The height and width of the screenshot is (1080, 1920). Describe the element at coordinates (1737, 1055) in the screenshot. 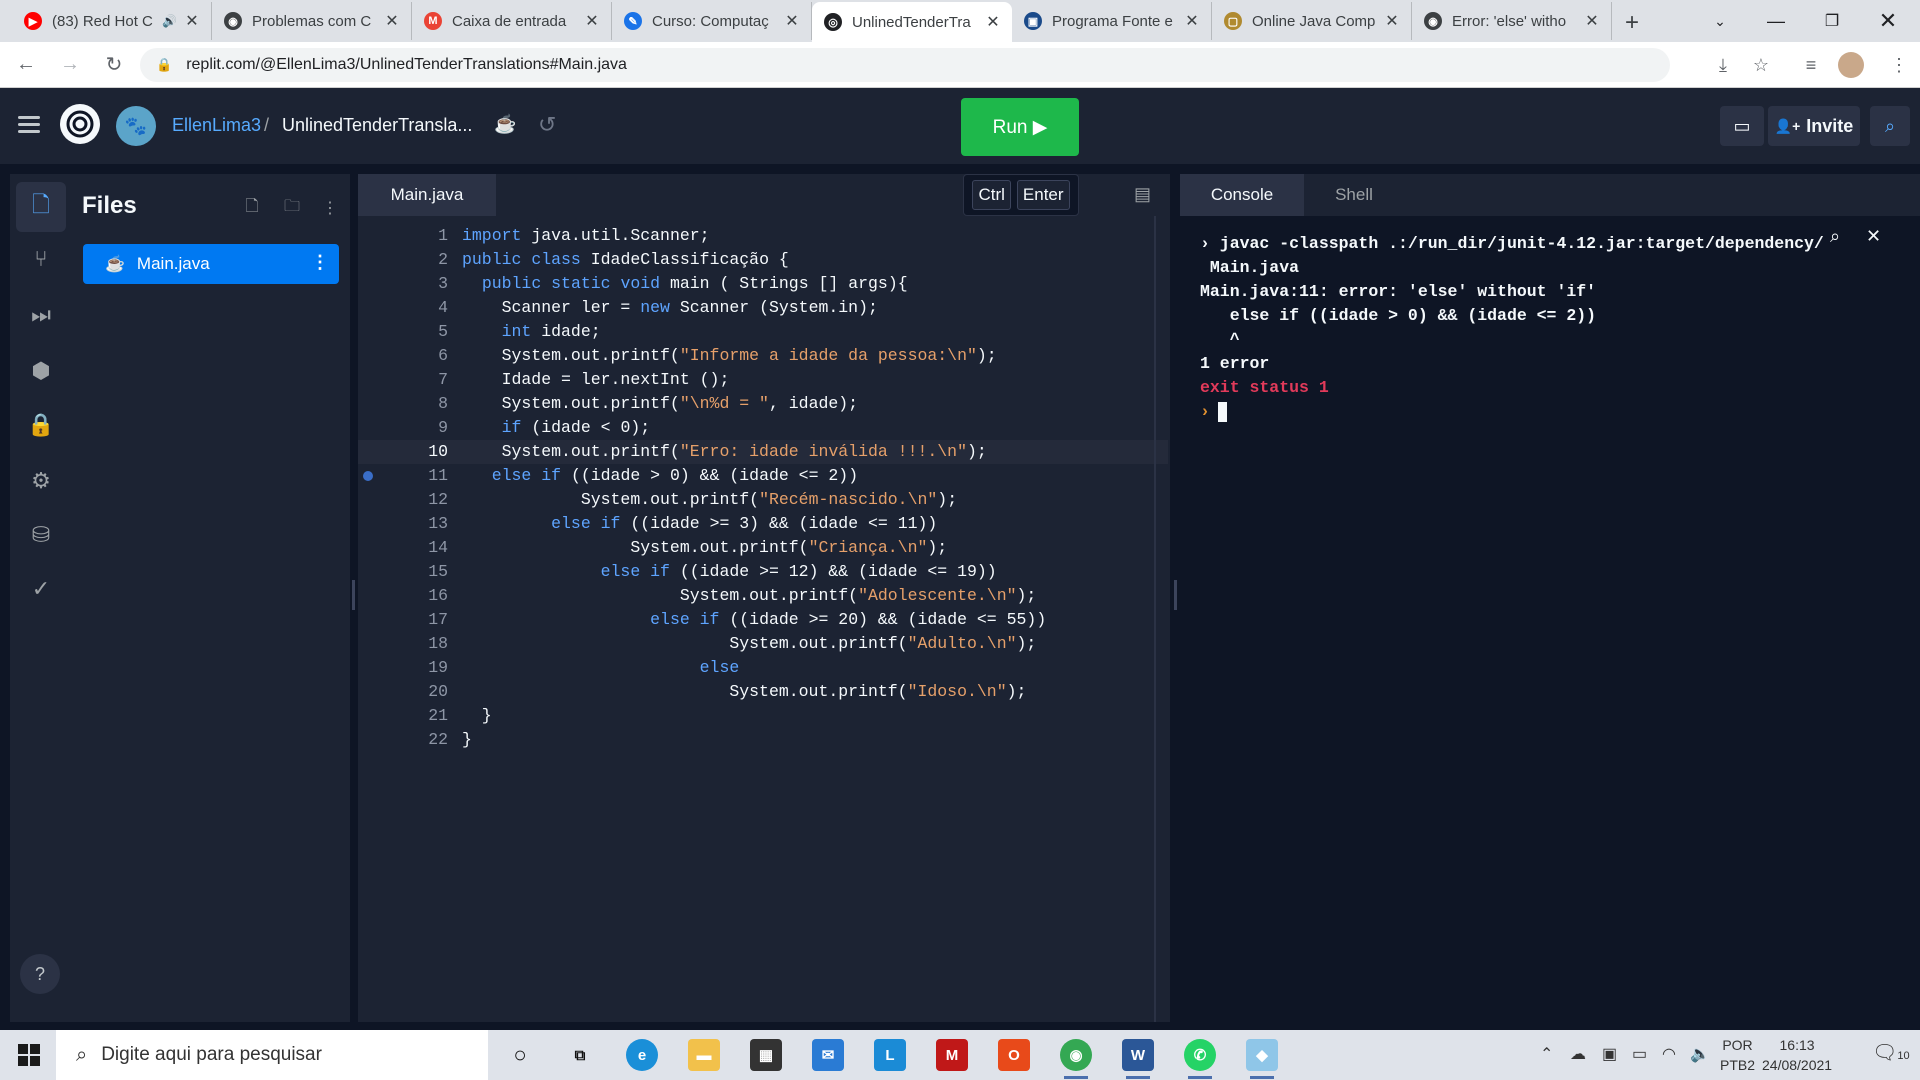

I see `keyboard-language: POR PTB2` at that location.